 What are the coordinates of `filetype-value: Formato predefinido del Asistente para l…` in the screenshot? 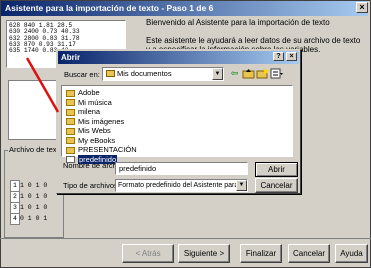 It's located at (182, 185).